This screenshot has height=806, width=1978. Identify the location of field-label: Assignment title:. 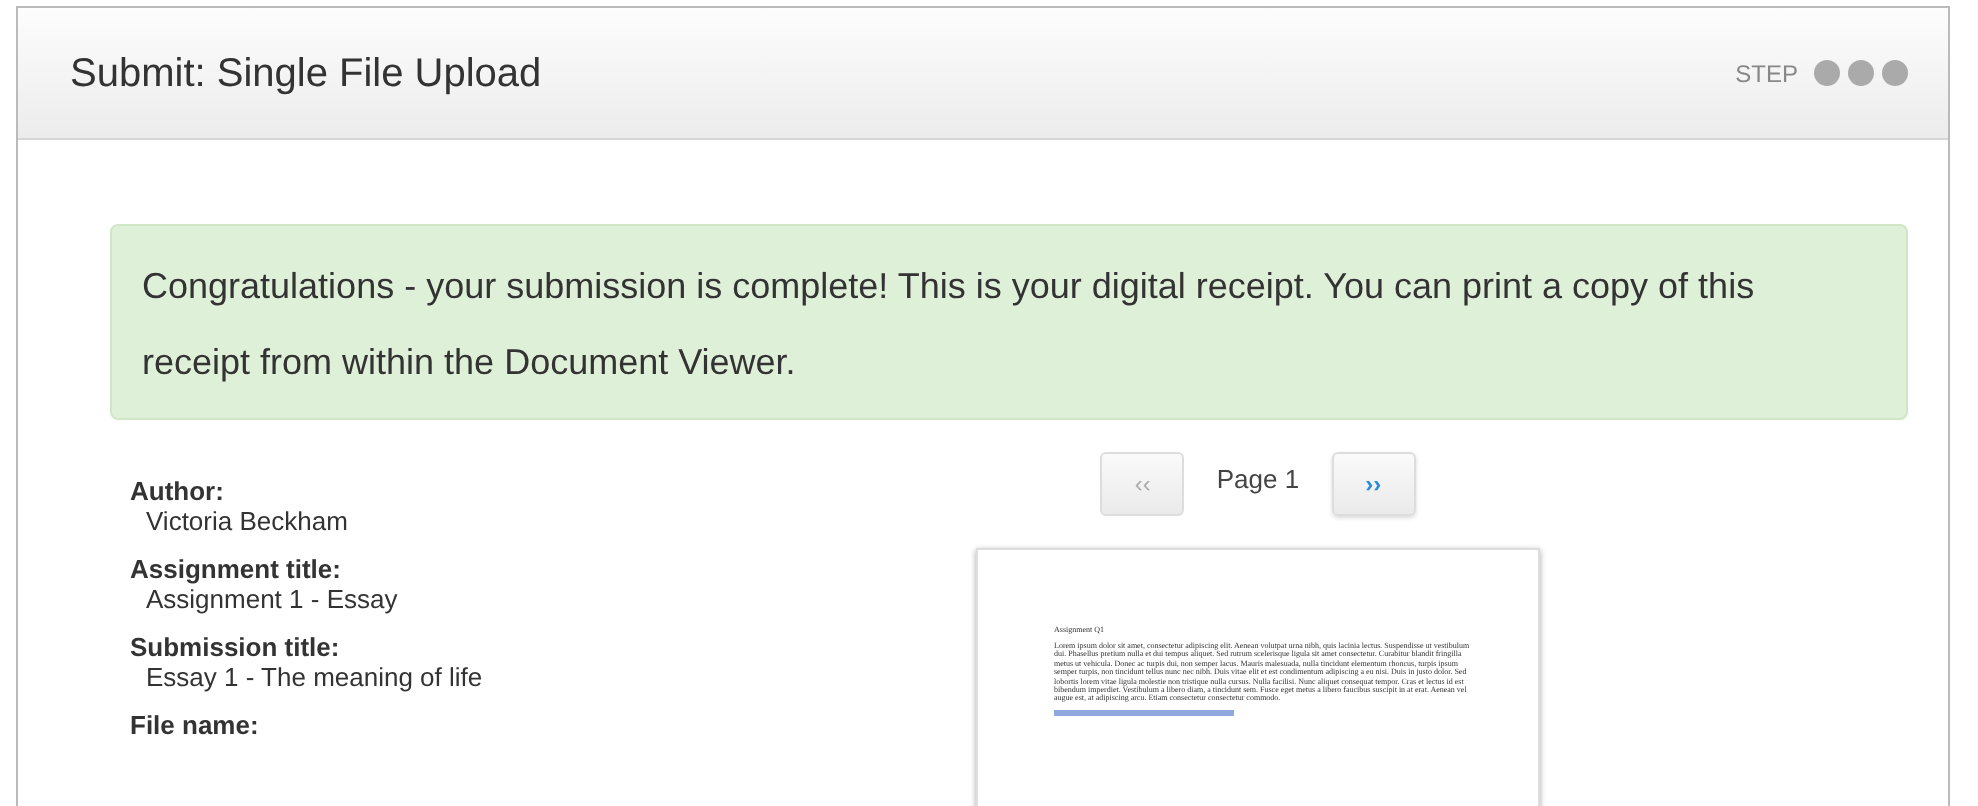
(236, 569).